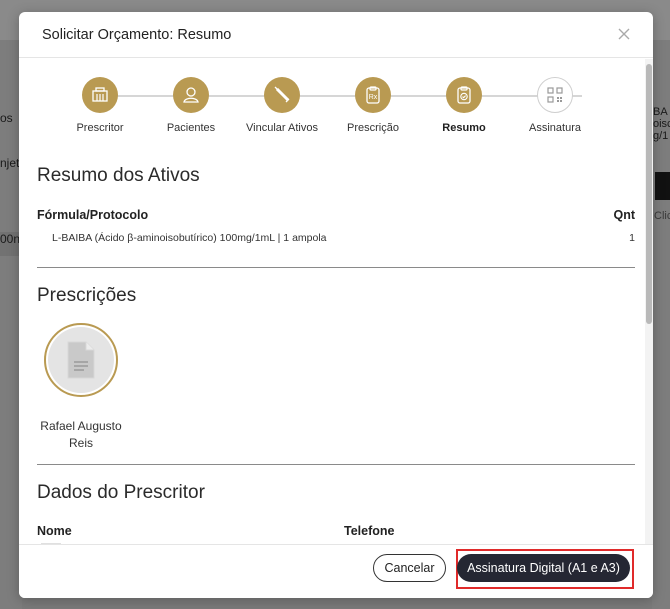 This screenshot has height=609, width=670. What do you see at coordinates (81, 434) in the screenshot?
I see `prescription-patient-name: Rafael Augusto Reis` at bounding box center [81, 434].